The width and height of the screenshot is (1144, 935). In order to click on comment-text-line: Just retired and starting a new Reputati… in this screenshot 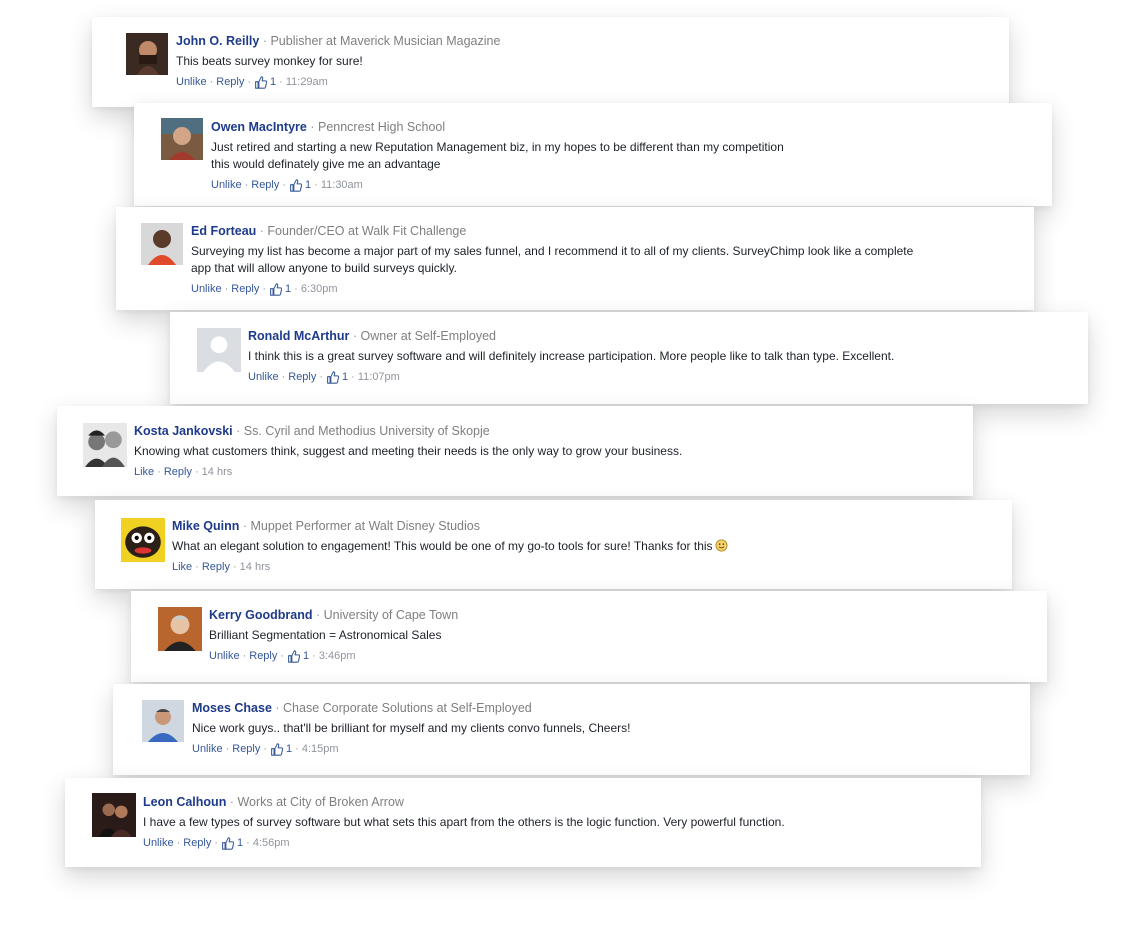, I will do `click(497, 147)`.